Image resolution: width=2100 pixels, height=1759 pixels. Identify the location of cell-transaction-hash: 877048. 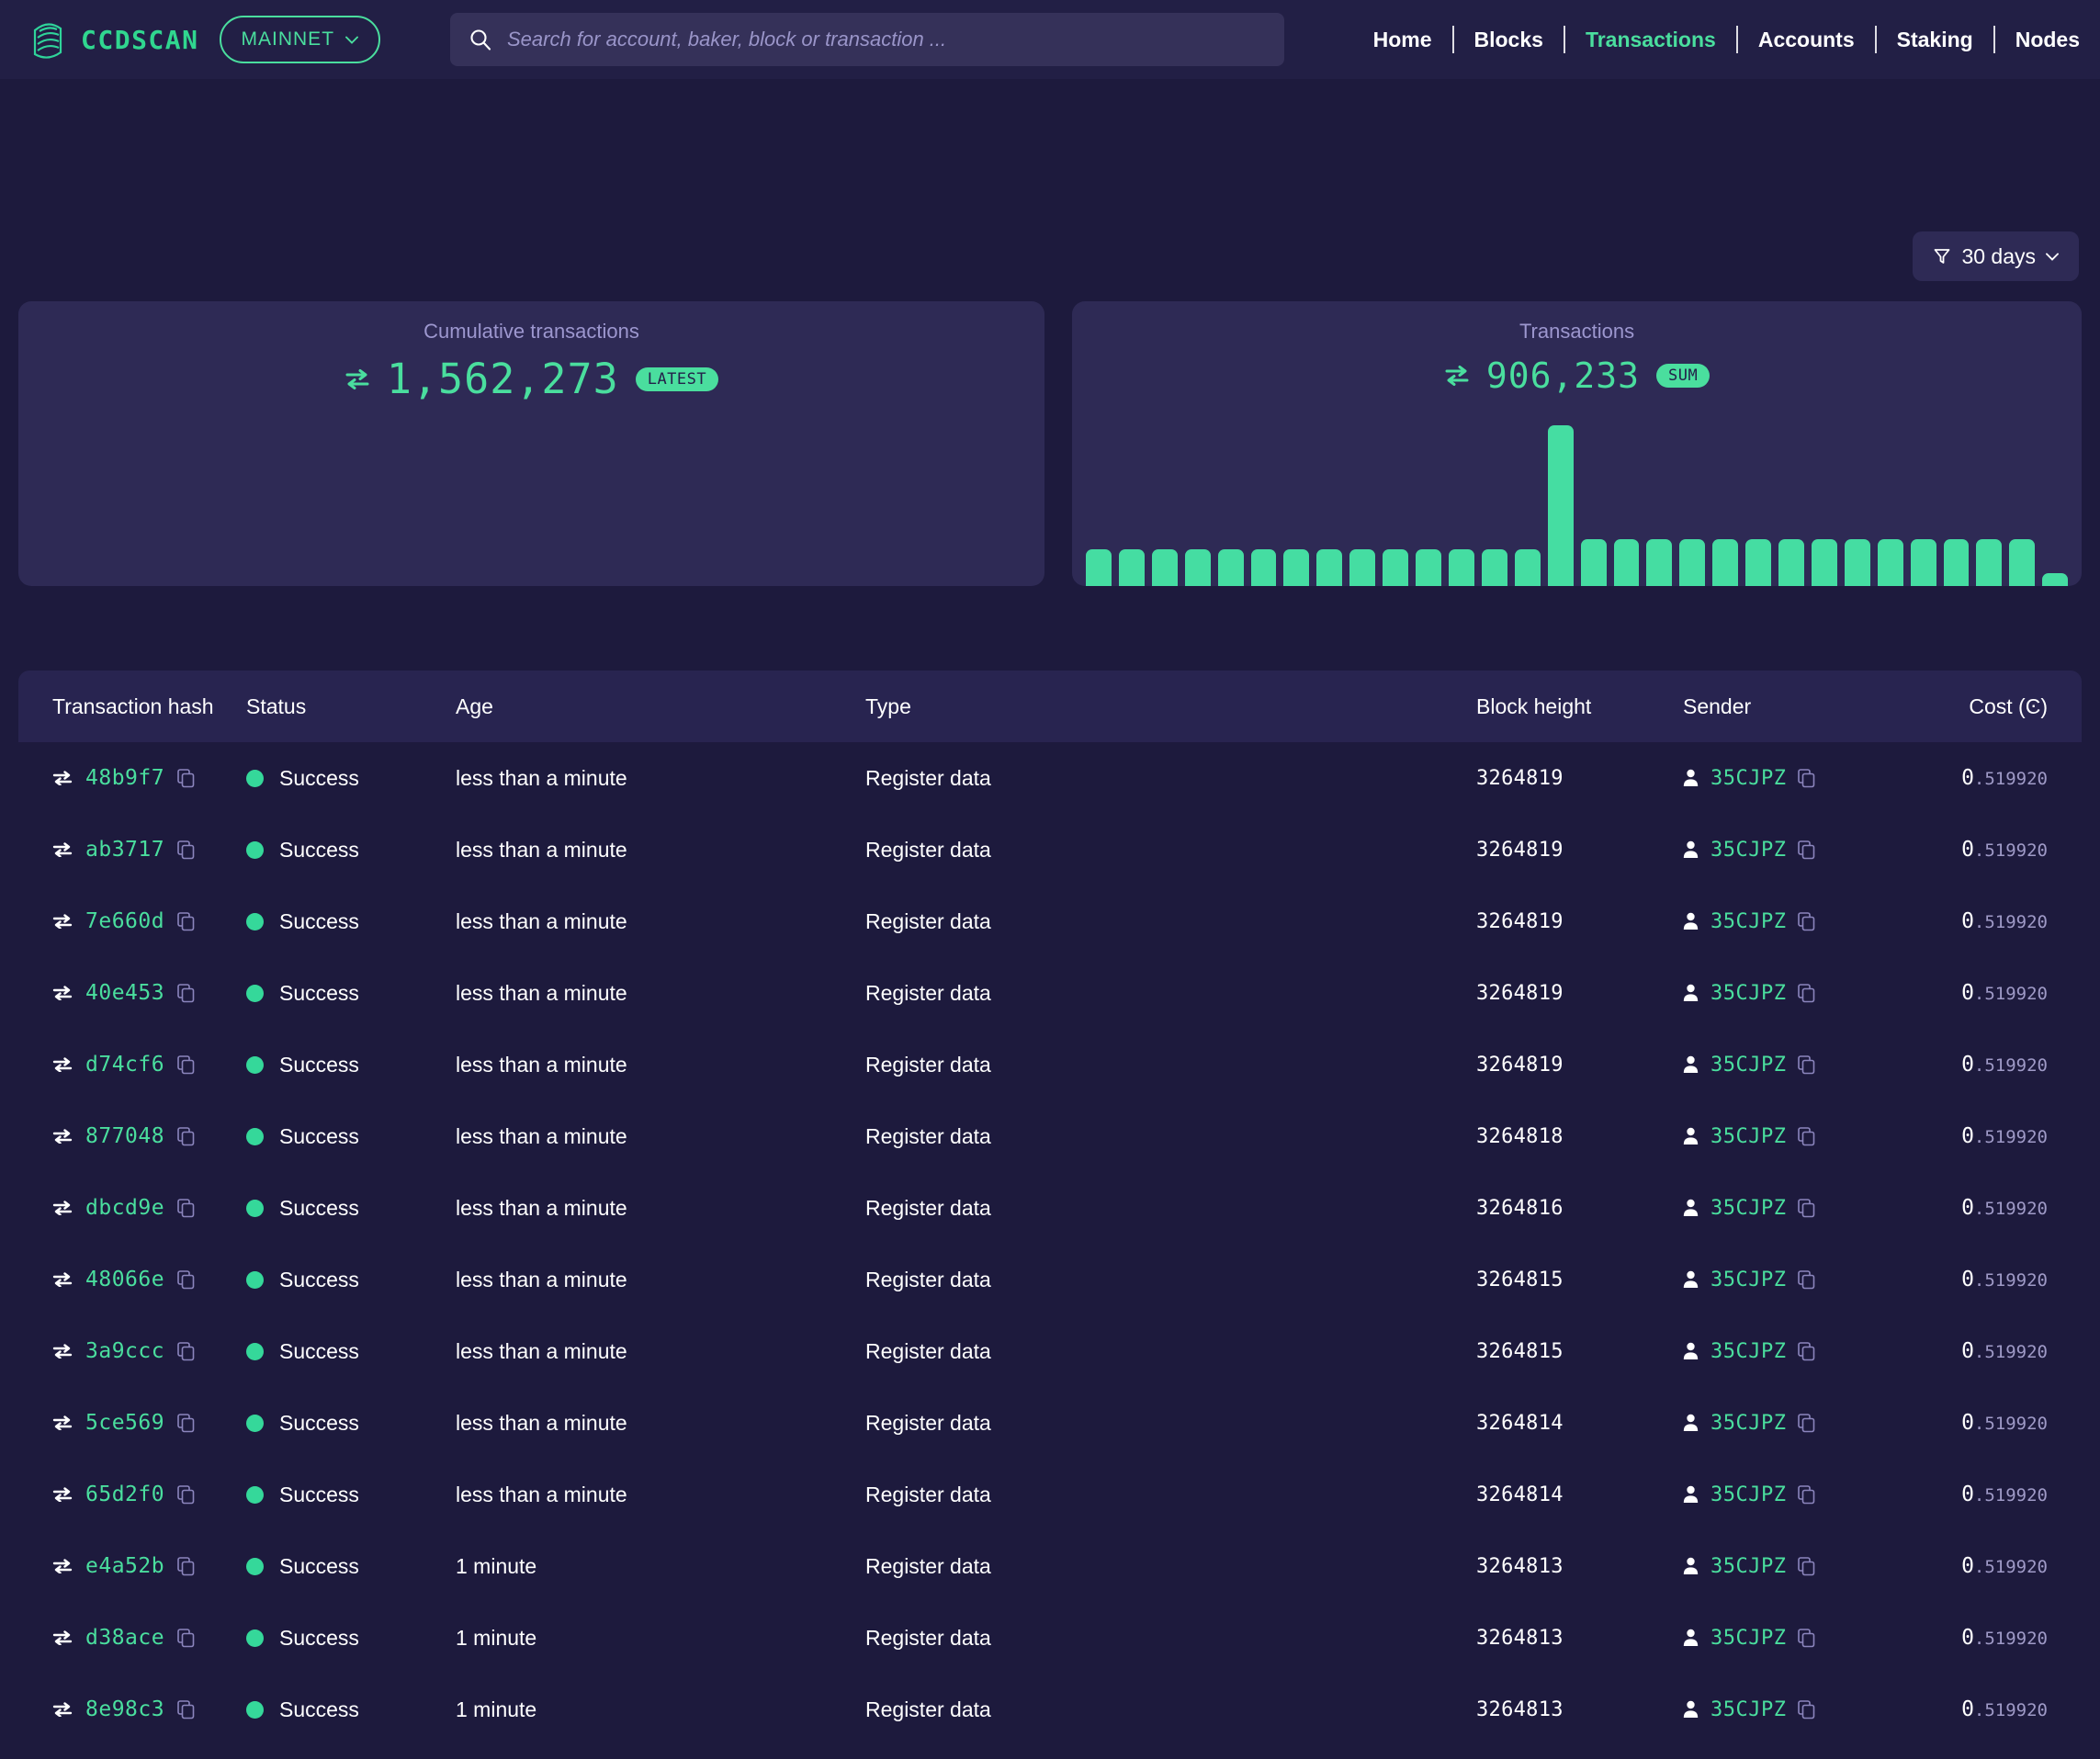
(132, 1136).